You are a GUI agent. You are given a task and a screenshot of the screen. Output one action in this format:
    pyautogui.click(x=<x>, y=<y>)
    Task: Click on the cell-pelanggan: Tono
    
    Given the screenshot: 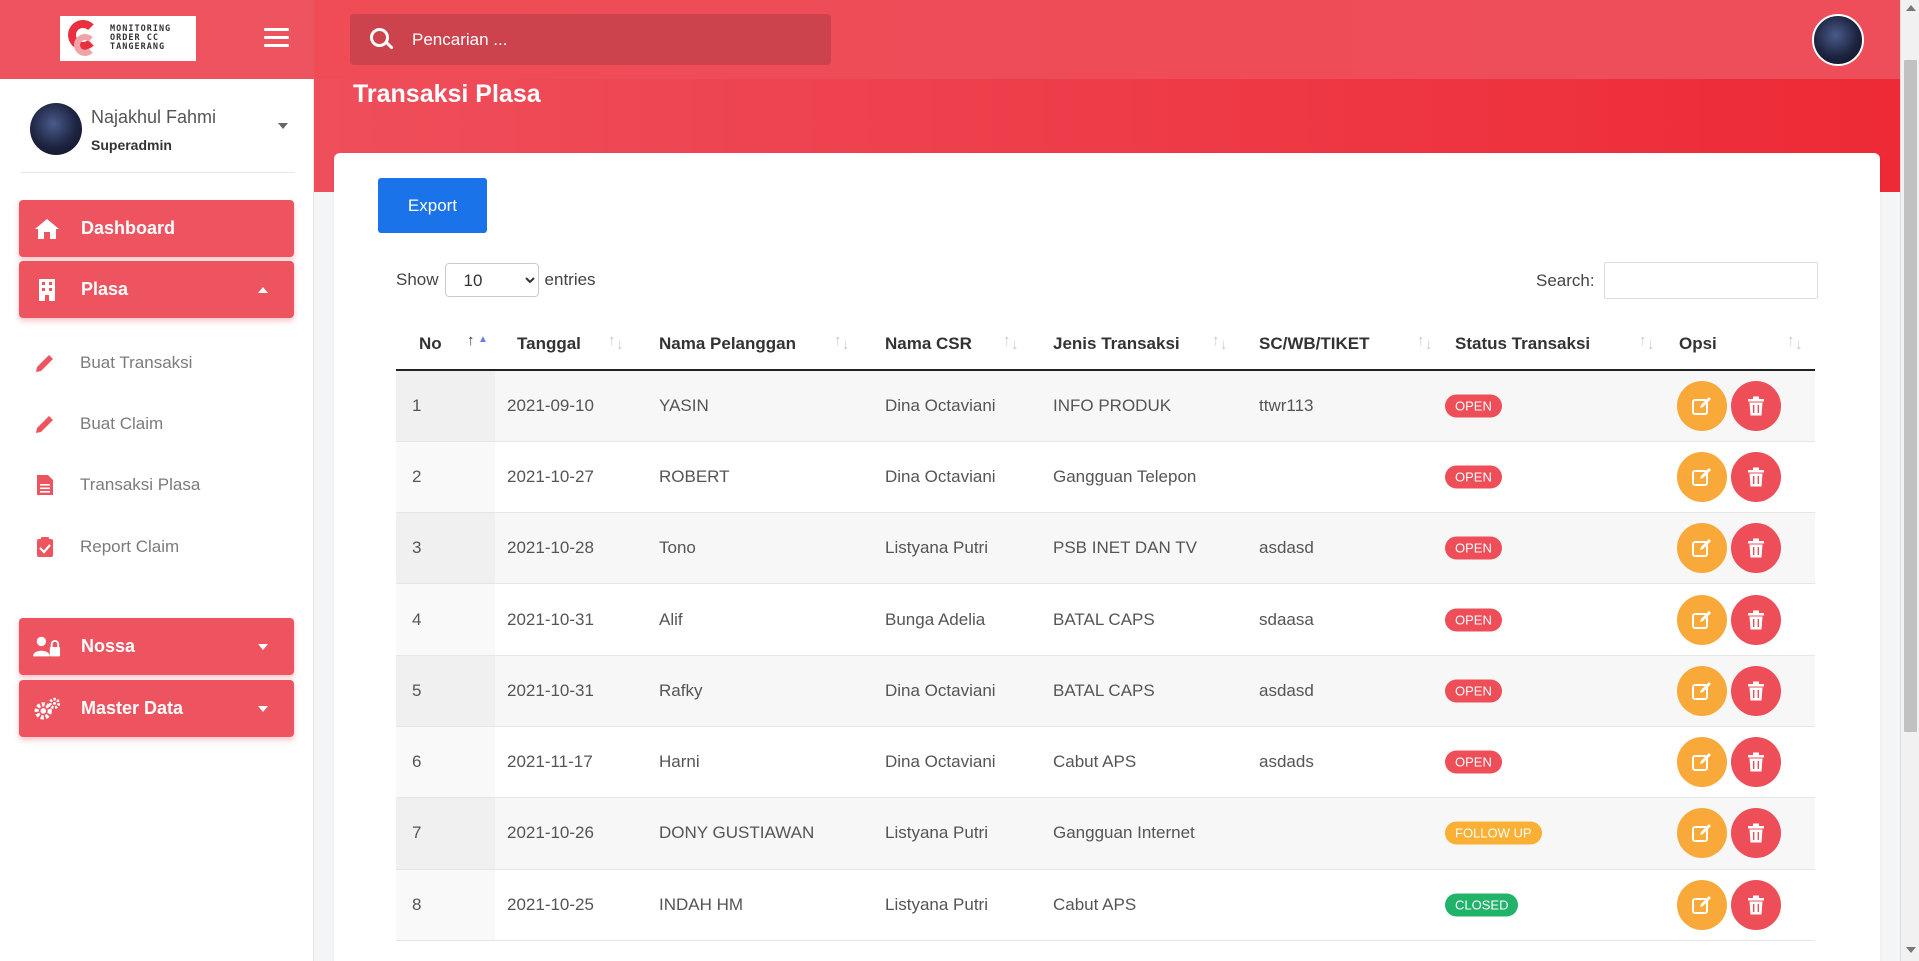 What is the action you would take?
    pyautogui.click(x=677, y=548)
    